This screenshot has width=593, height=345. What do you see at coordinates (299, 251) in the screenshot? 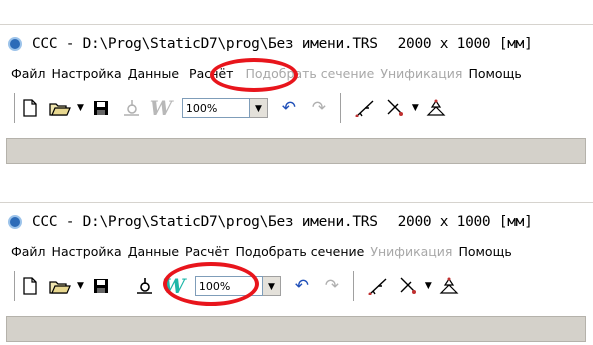
I see `menu-item-podobrat-sechenie: Подобрать сечение` at bounding box center [299, 251].